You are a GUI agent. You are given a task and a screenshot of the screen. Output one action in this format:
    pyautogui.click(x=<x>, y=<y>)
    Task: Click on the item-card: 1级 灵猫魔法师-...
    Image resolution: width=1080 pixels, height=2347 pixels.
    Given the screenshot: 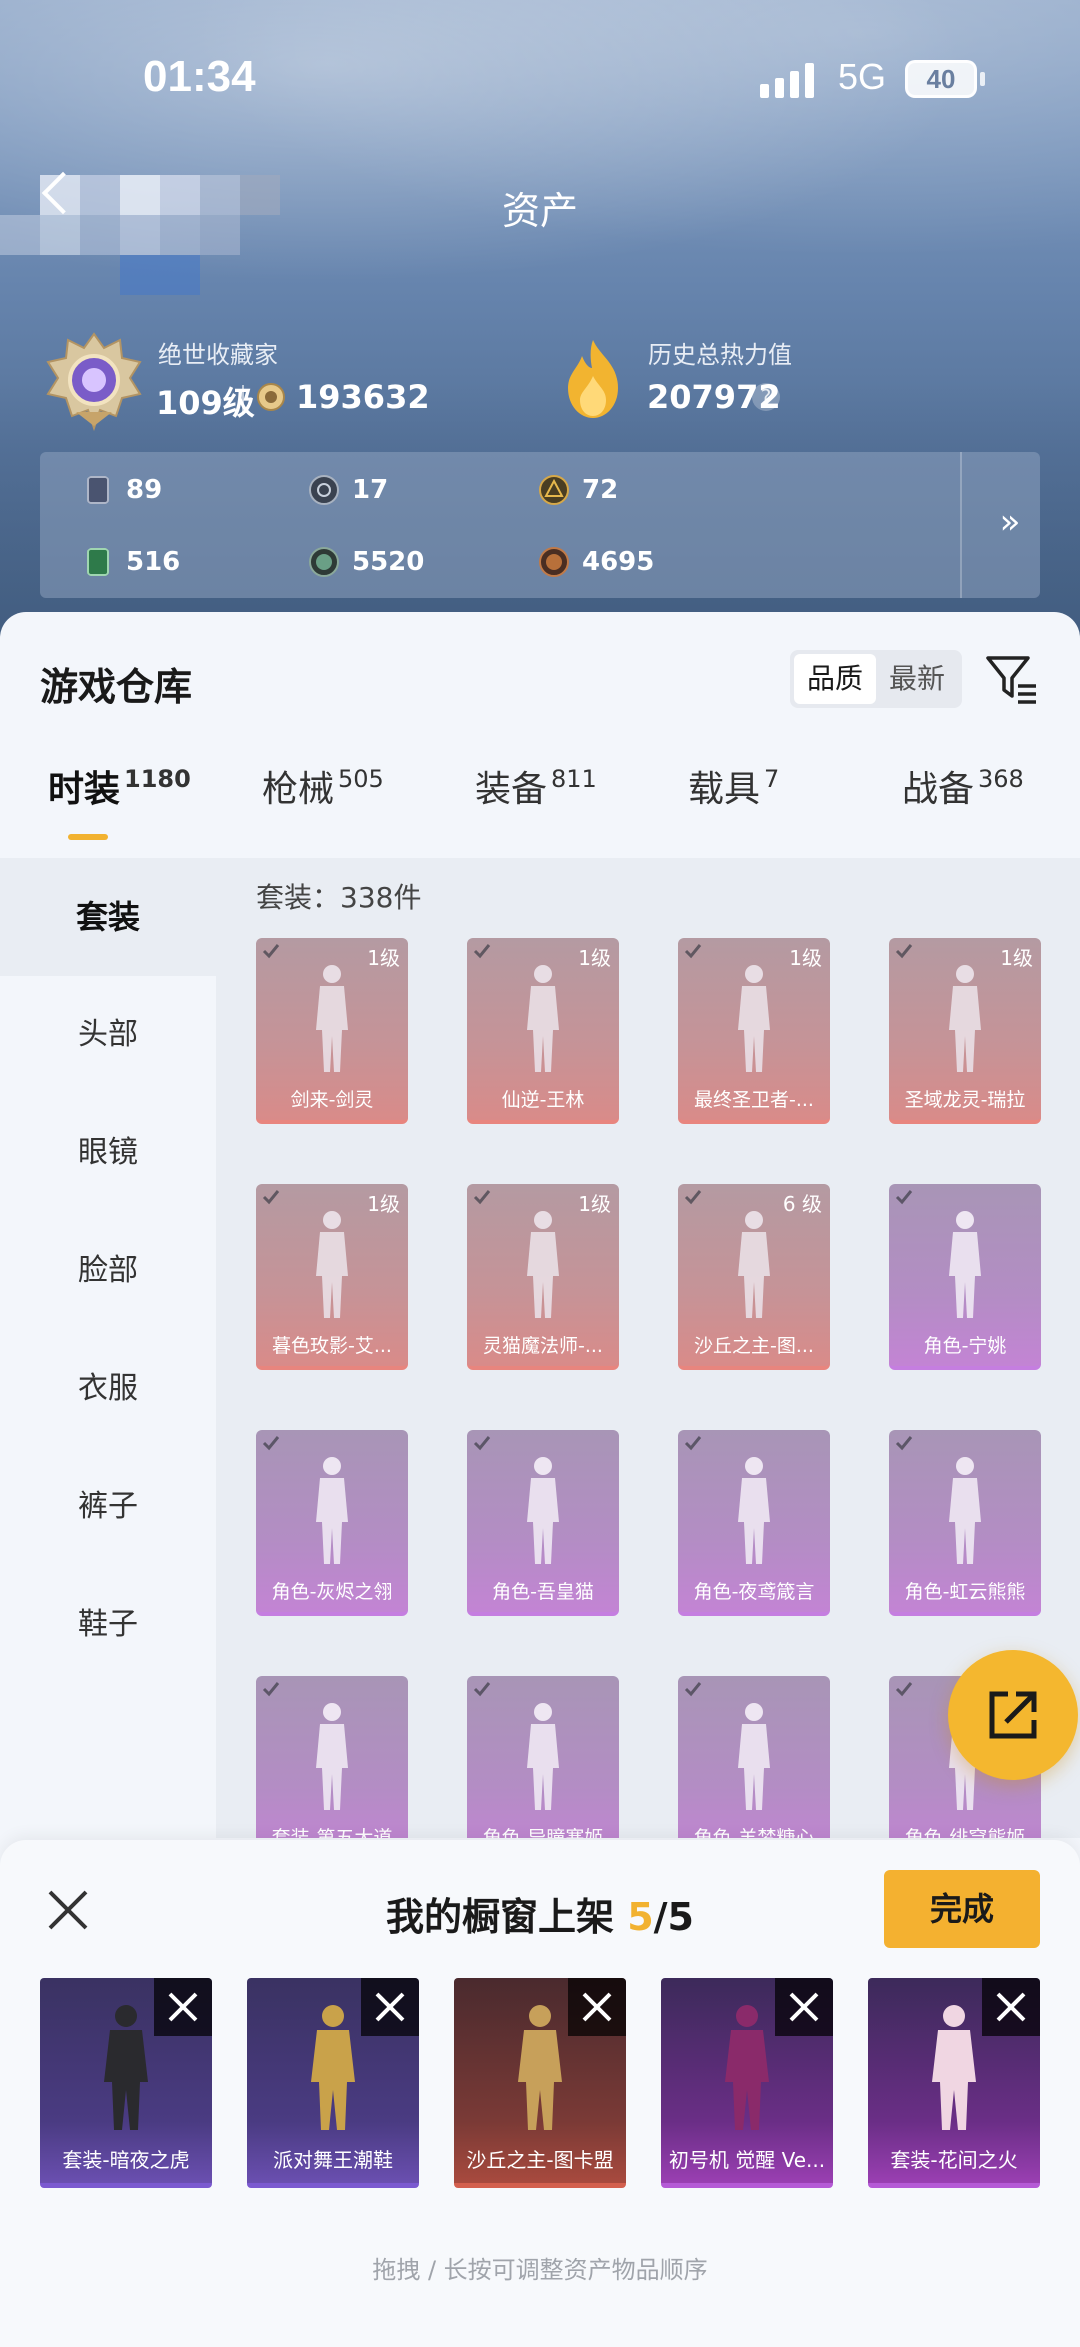 What is the action you would take?
    pyautogui.click(x=543, y=1277)
    